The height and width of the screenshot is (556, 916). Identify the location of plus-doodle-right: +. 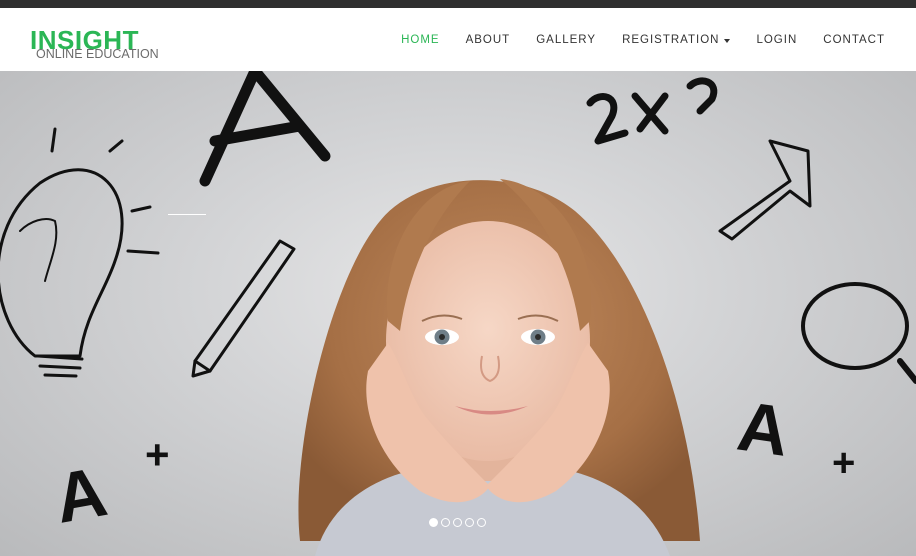
(843, 463).